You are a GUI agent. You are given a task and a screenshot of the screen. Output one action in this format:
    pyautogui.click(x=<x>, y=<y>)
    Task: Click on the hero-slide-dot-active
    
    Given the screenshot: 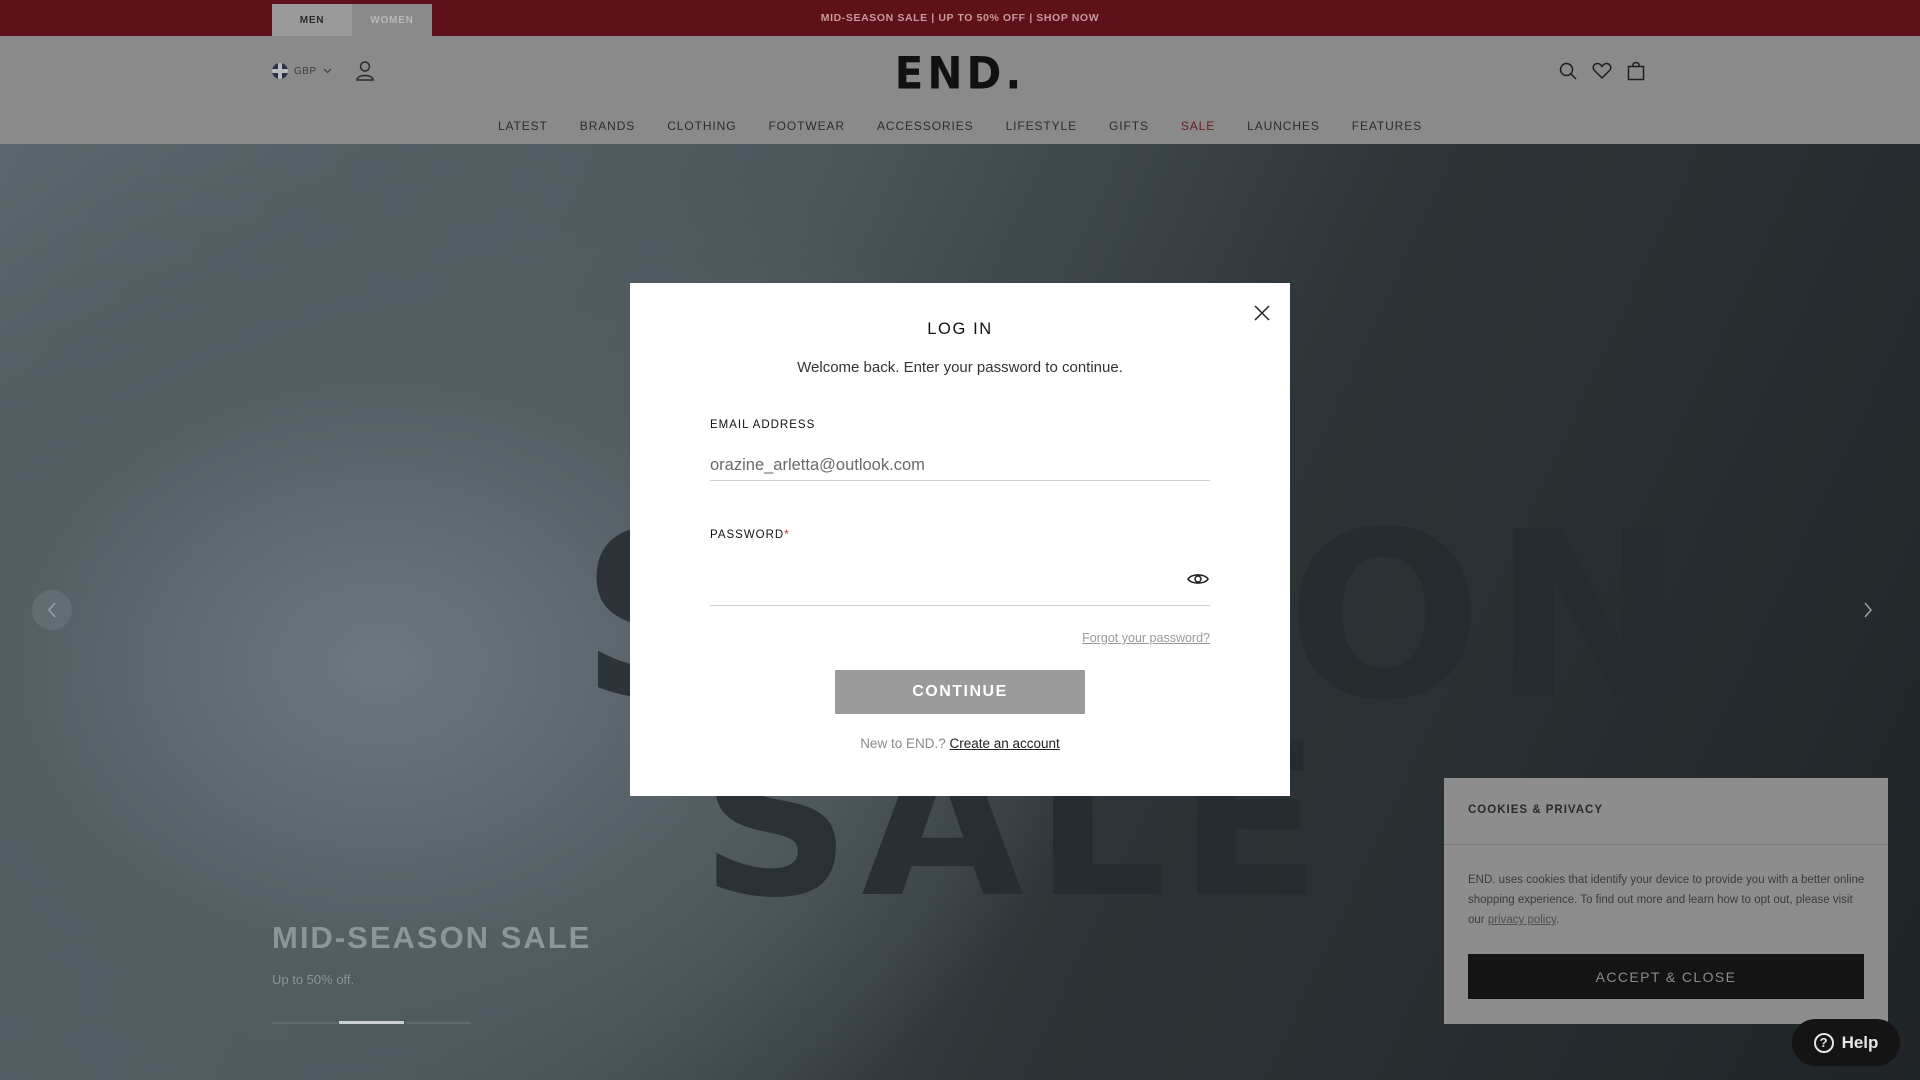 What is the action you would take?
    pyautogui.click(x=371, y=1022)
    